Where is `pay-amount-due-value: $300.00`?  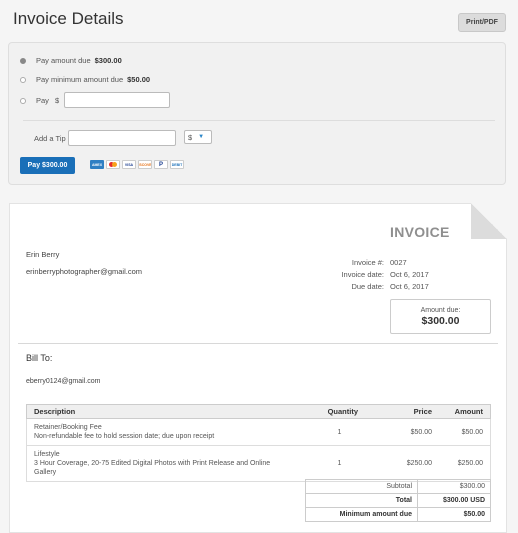
pay-amount-due-value: $300.00 is located at coordinates (108, 60).